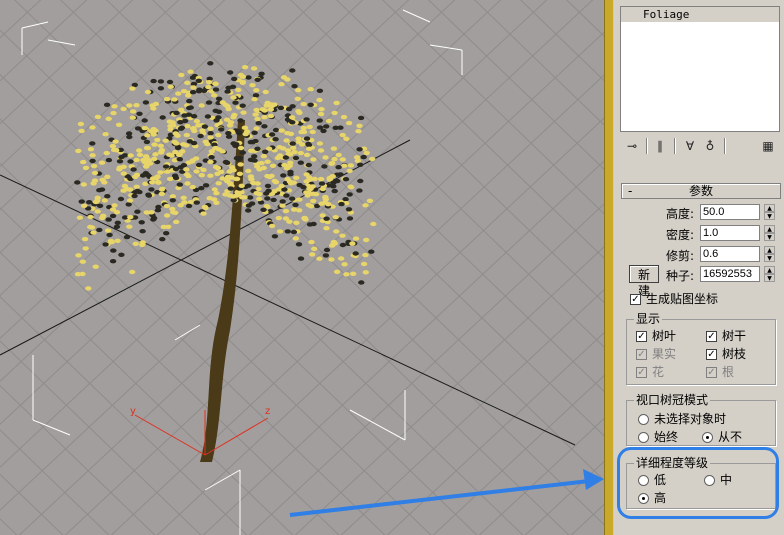 This screenshot has height=535, width=784. What do you see at coordinates (730, 437) in the screenshot?
I see `canopy-never-label: 从不` at bounding box center [730, 437].